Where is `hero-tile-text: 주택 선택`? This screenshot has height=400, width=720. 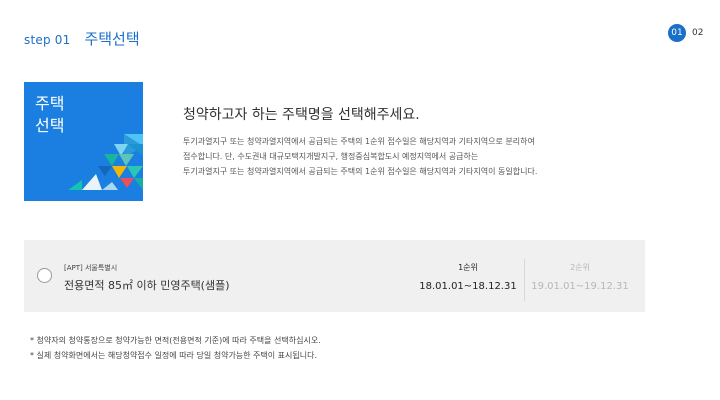 hero-tile-text: 주택 선택 is located at coordinates (49, 115).